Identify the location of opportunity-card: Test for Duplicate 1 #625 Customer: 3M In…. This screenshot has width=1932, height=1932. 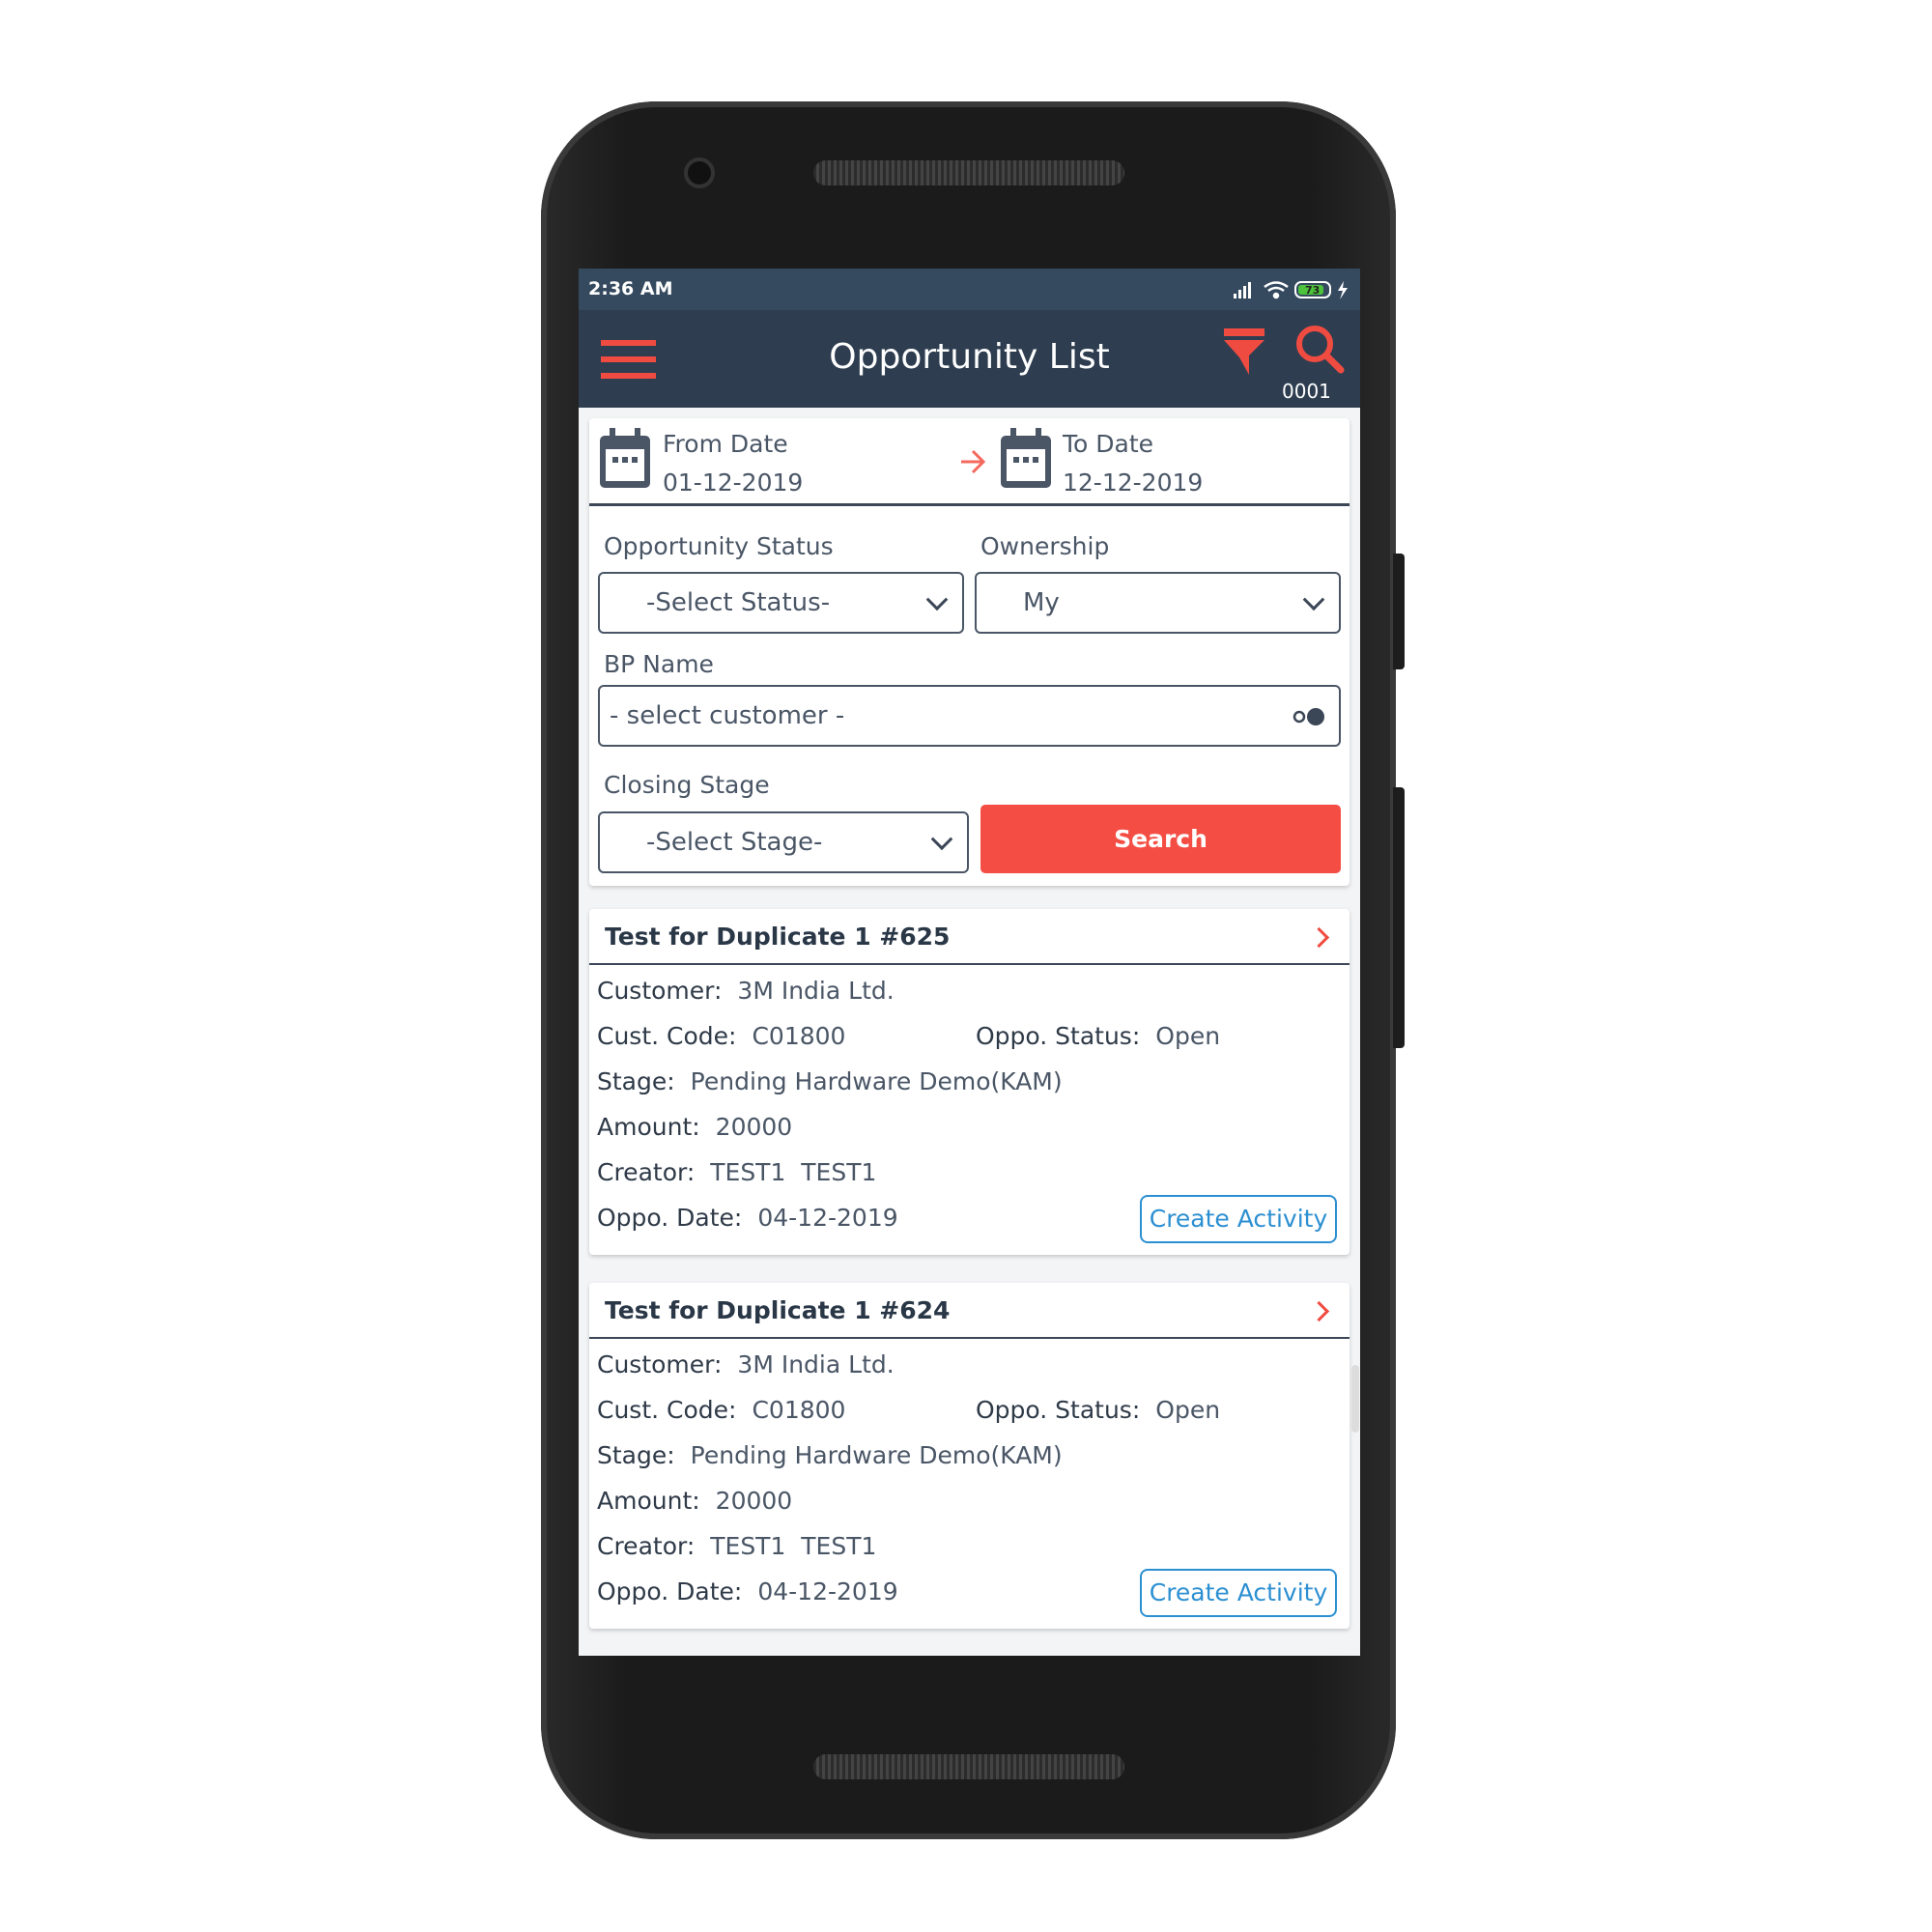
(969, 1082).